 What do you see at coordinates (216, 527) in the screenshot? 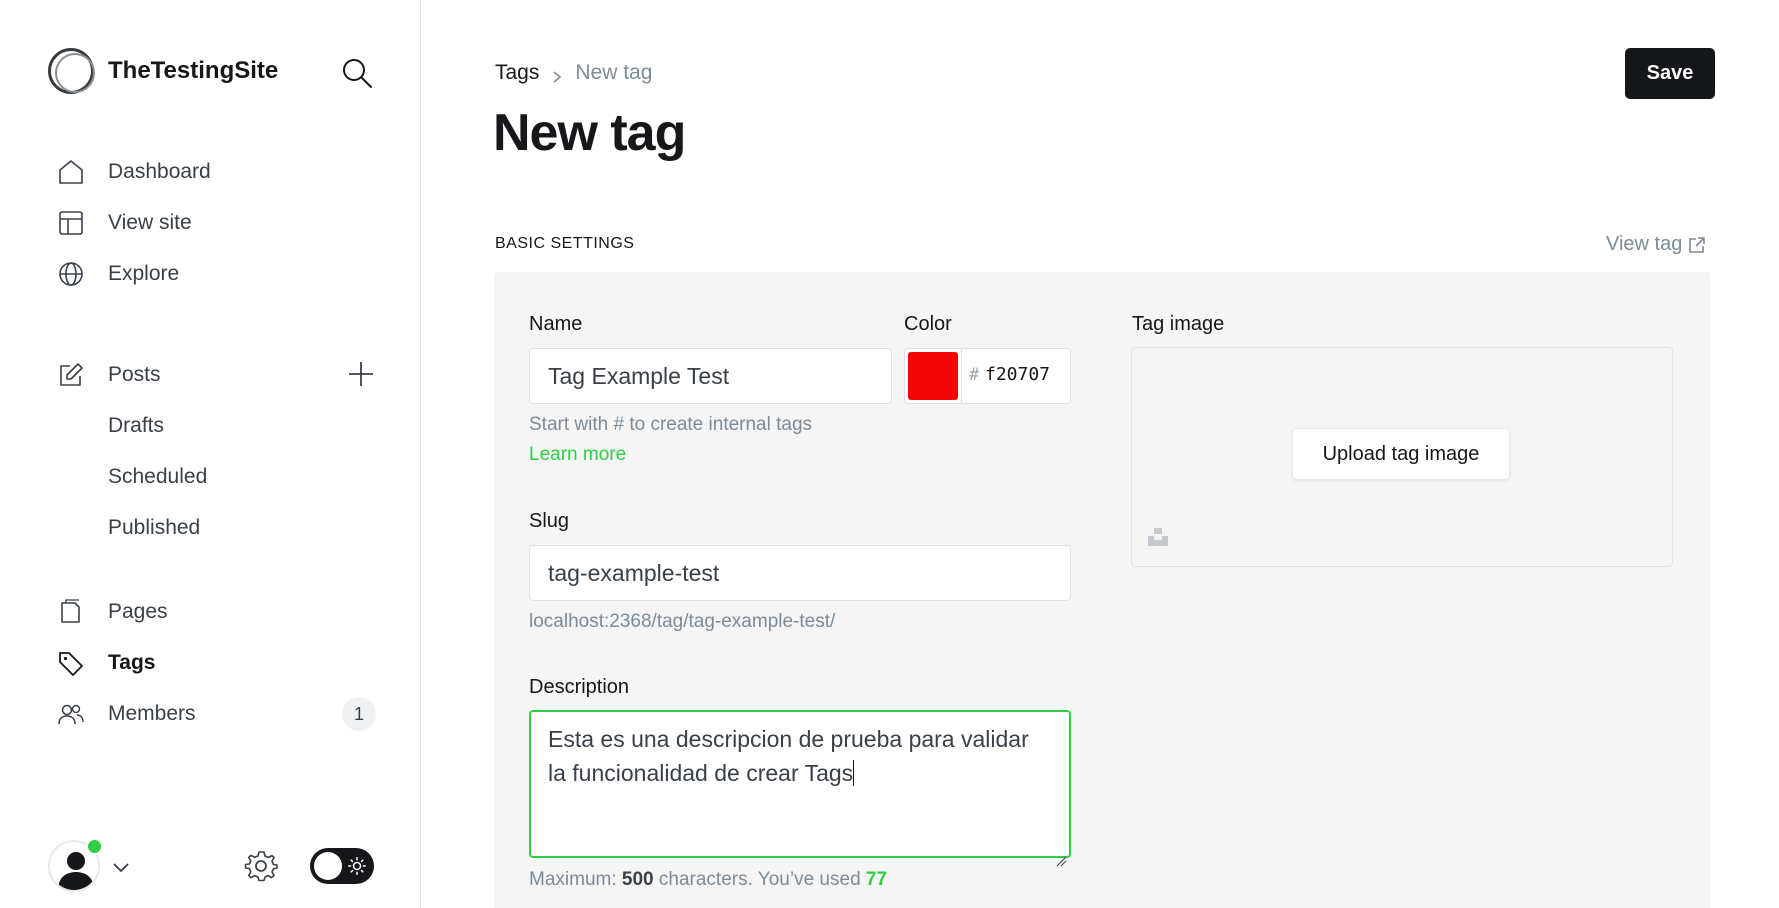
I see `nav-published: Published` at bounding box center [216, 527].